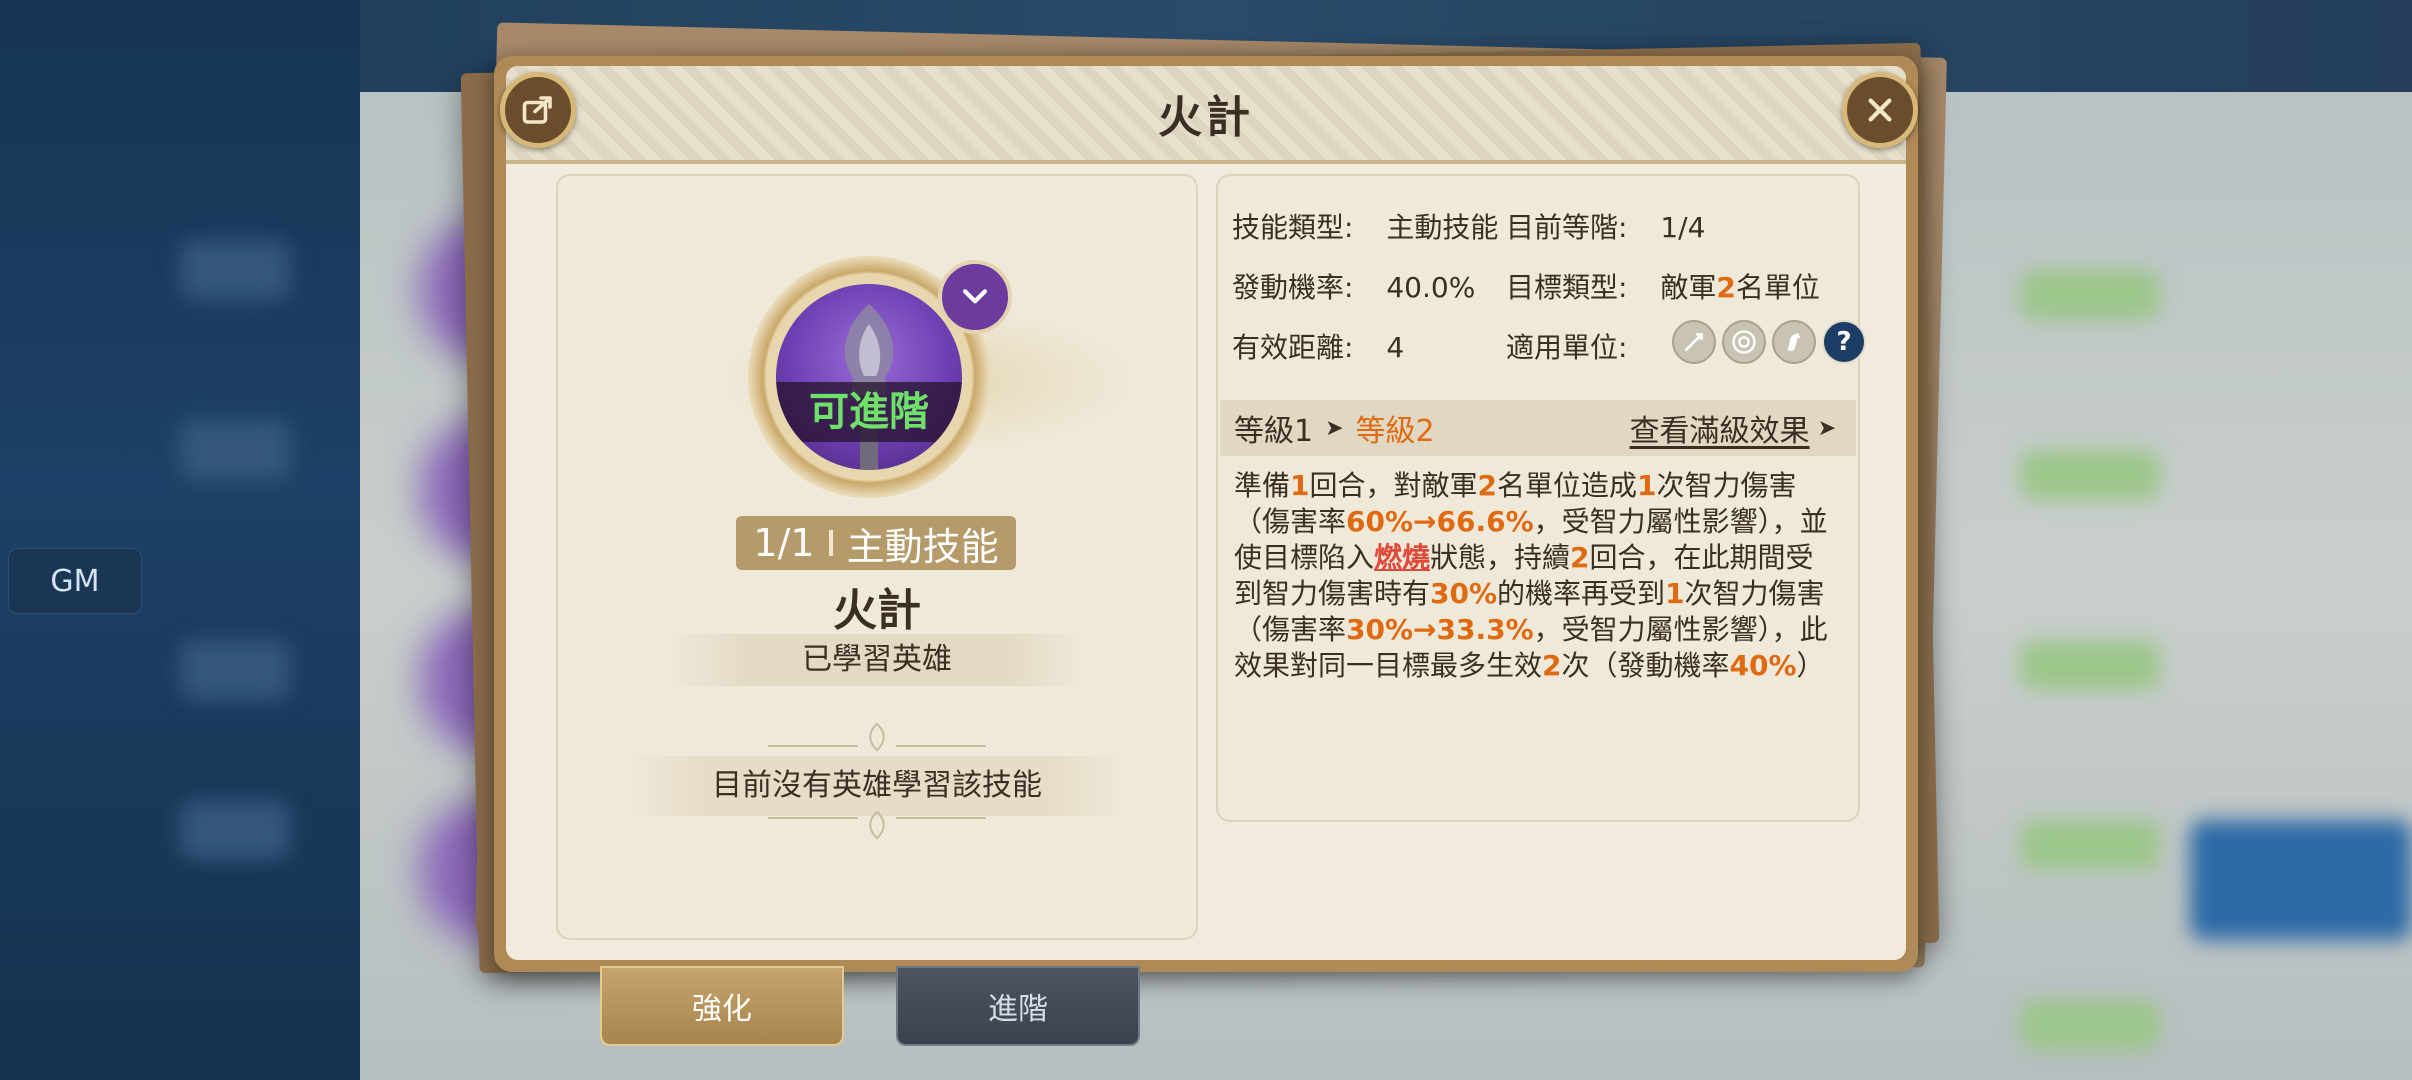 The image size is (2412, 1080). I want to click on skill-type-value: 主動技能, so click(1442, 227).